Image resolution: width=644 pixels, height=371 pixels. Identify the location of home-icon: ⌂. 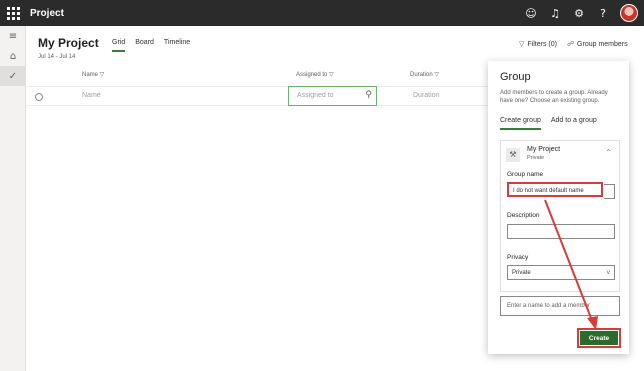
(13, 56).